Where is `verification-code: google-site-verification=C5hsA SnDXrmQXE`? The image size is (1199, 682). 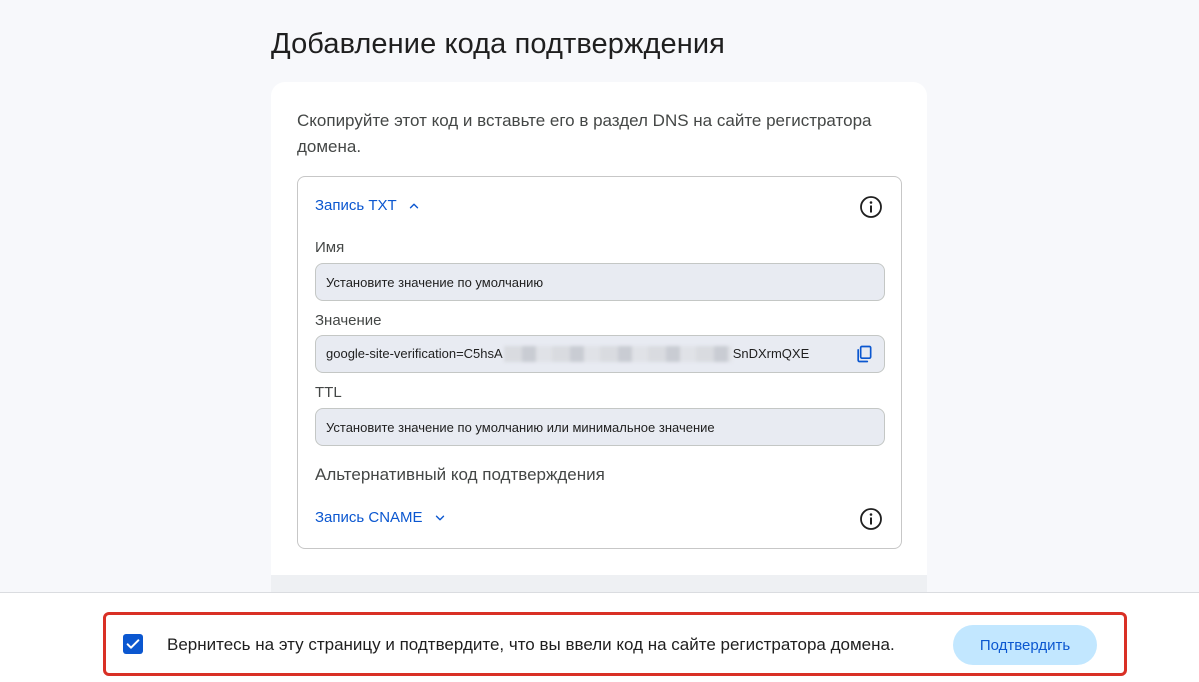
verification-code: google-site-verification=C5hsA SnDXrmQXE is located at coordinates (567, 354).